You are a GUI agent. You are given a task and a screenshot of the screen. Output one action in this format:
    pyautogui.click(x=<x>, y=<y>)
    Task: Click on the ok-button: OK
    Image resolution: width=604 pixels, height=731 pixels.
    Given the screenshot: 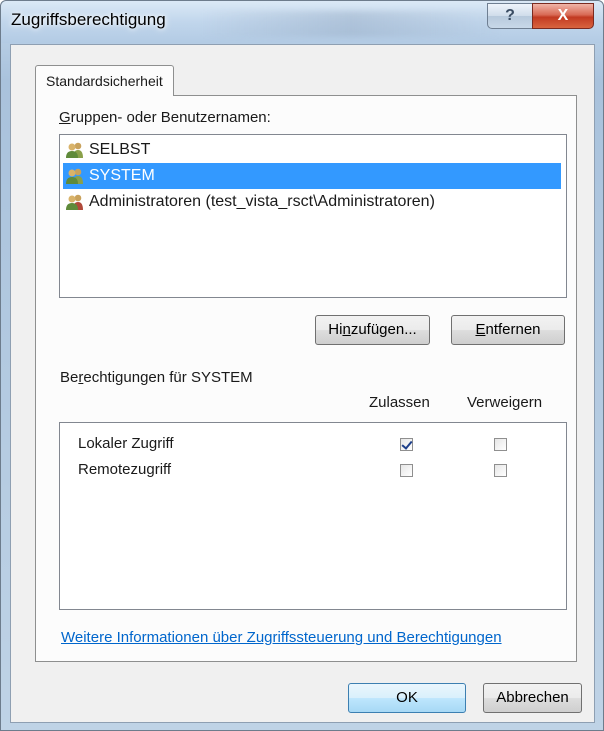 What is the action you would take?
    pyautogui.click(x=407, y=698)
    